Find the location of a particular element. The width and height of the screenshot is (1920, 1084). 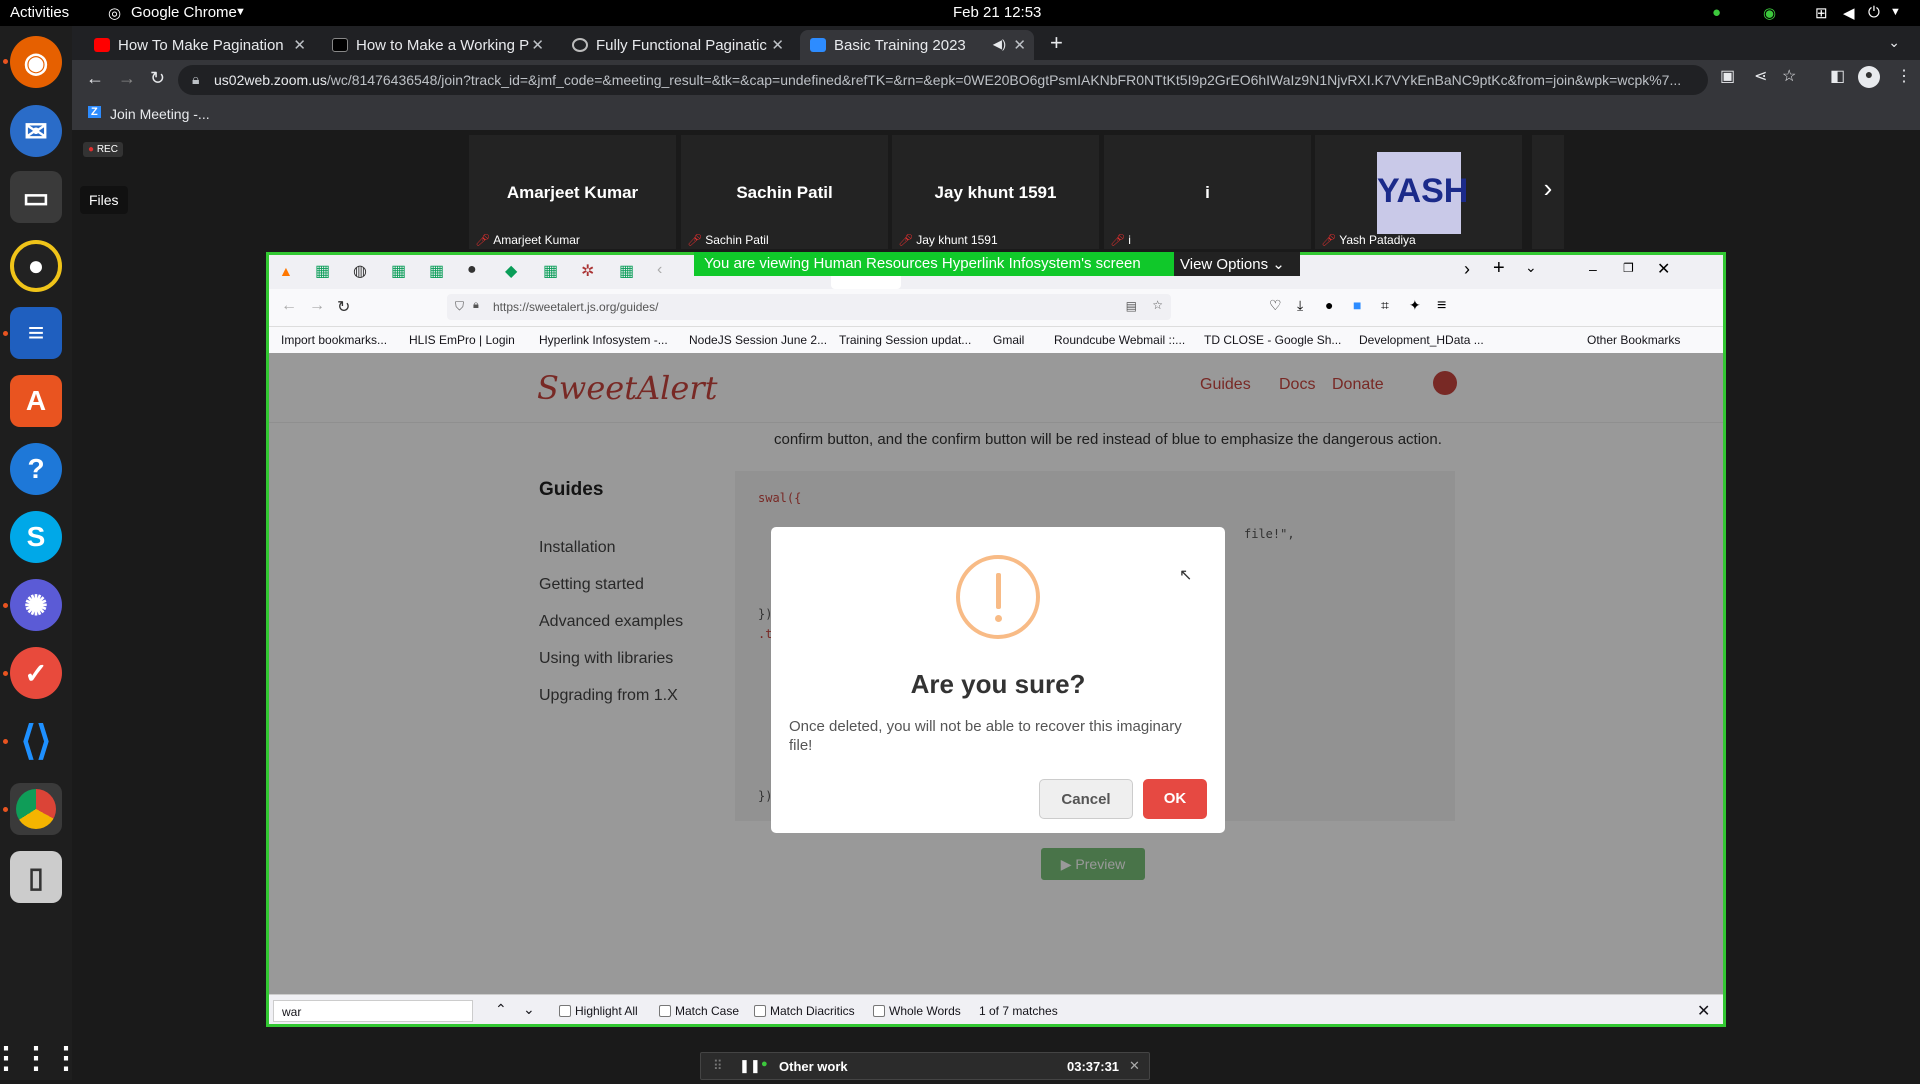

find-previous-icon: ⌃ is located at coordinates (501, 1009).